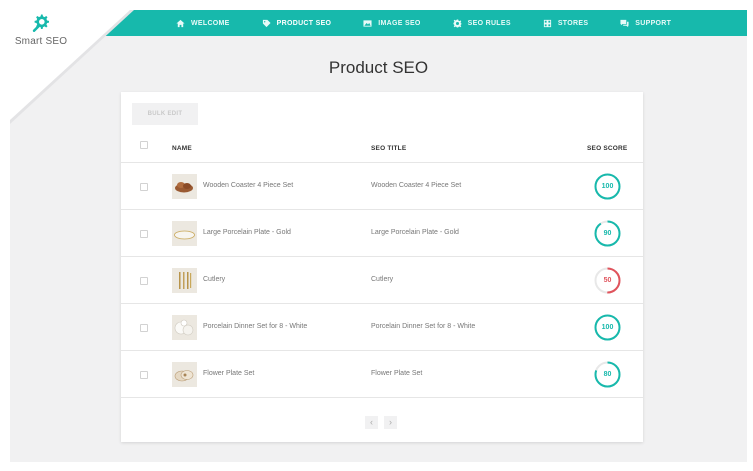 This screenshot has height=471, width=753. What do you see at coordinates (367, 23) in the screenshot?
I see `image-icon` at bounding box center [367, 23].